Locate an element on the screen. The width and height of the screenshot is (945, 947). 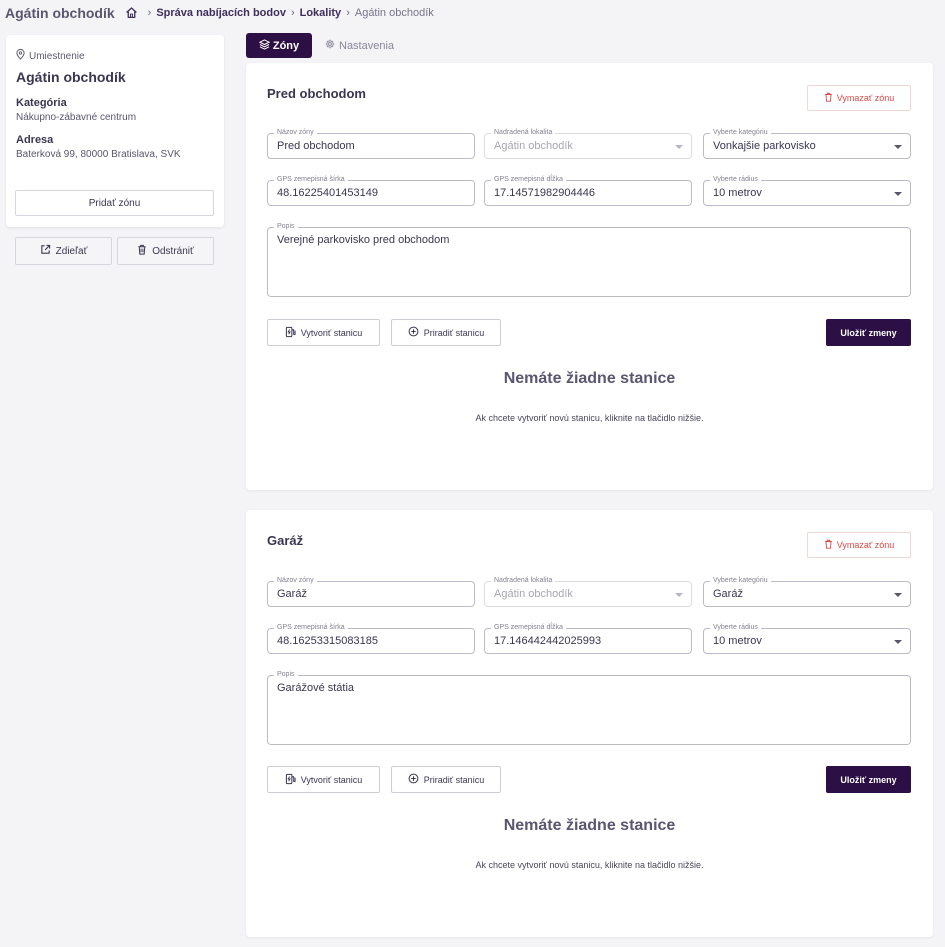
field-value: Verejné parkovisko pred obchodom is located at coordinates (363, 240).